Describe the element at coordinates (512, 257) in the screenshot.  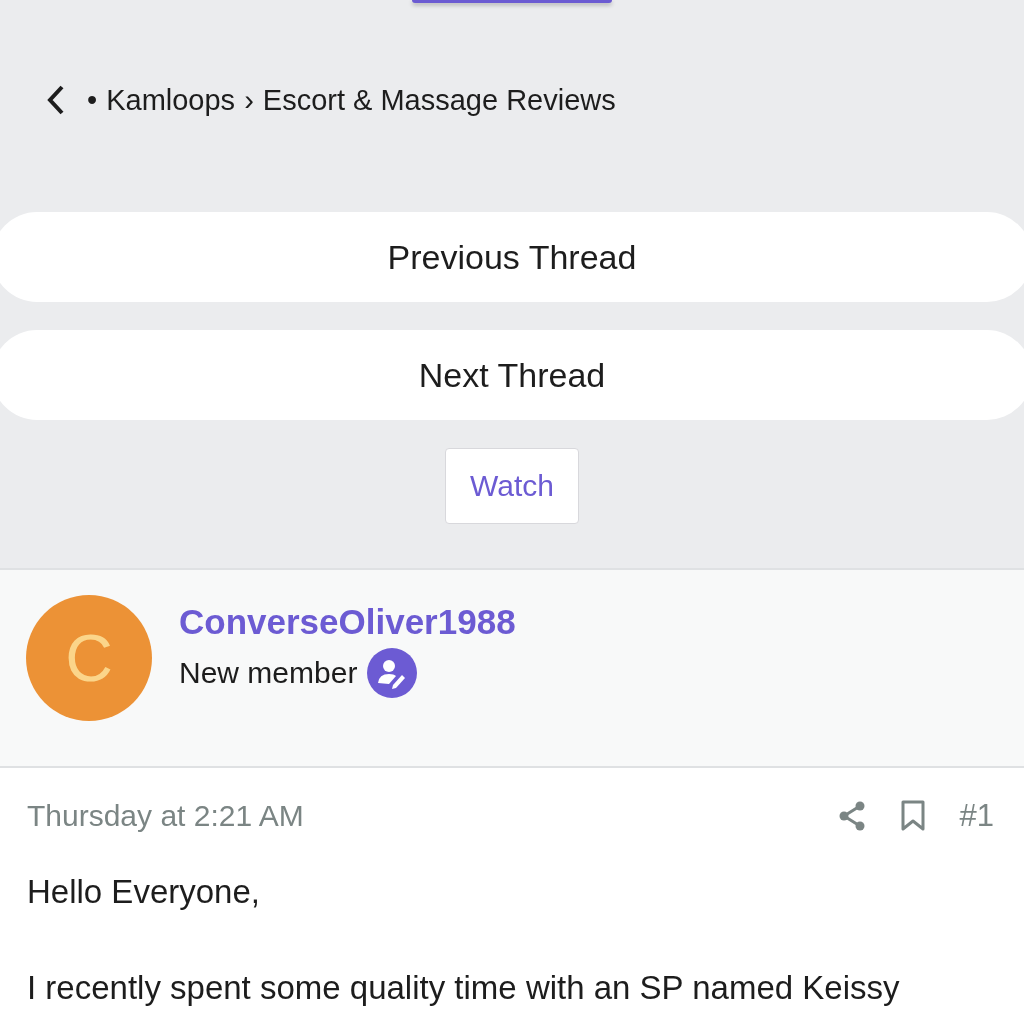
I see `thread-nav-button: Previous Thread` at that location.